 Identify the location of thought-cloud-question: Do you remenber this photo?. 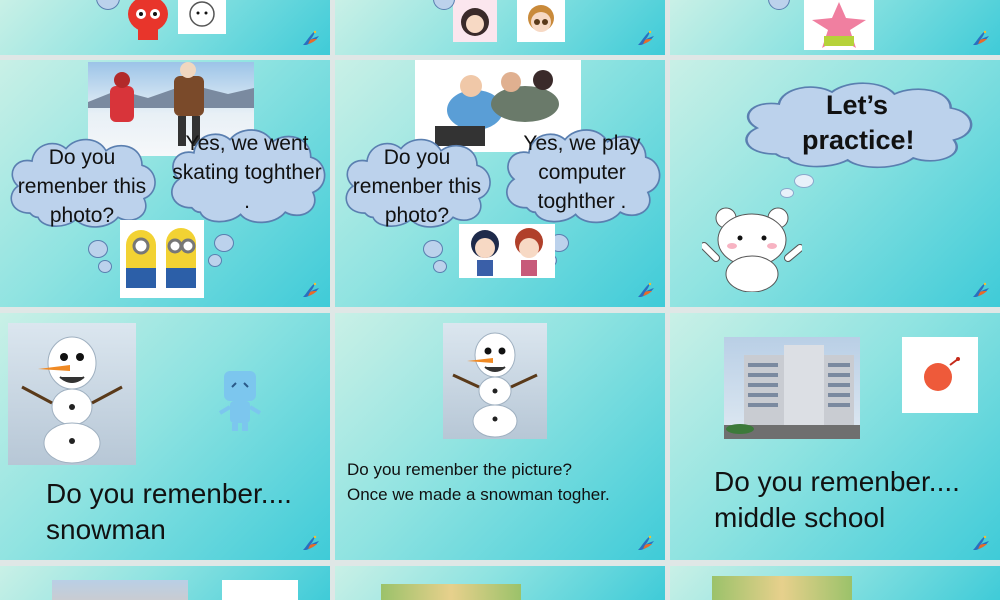
(417, 219).